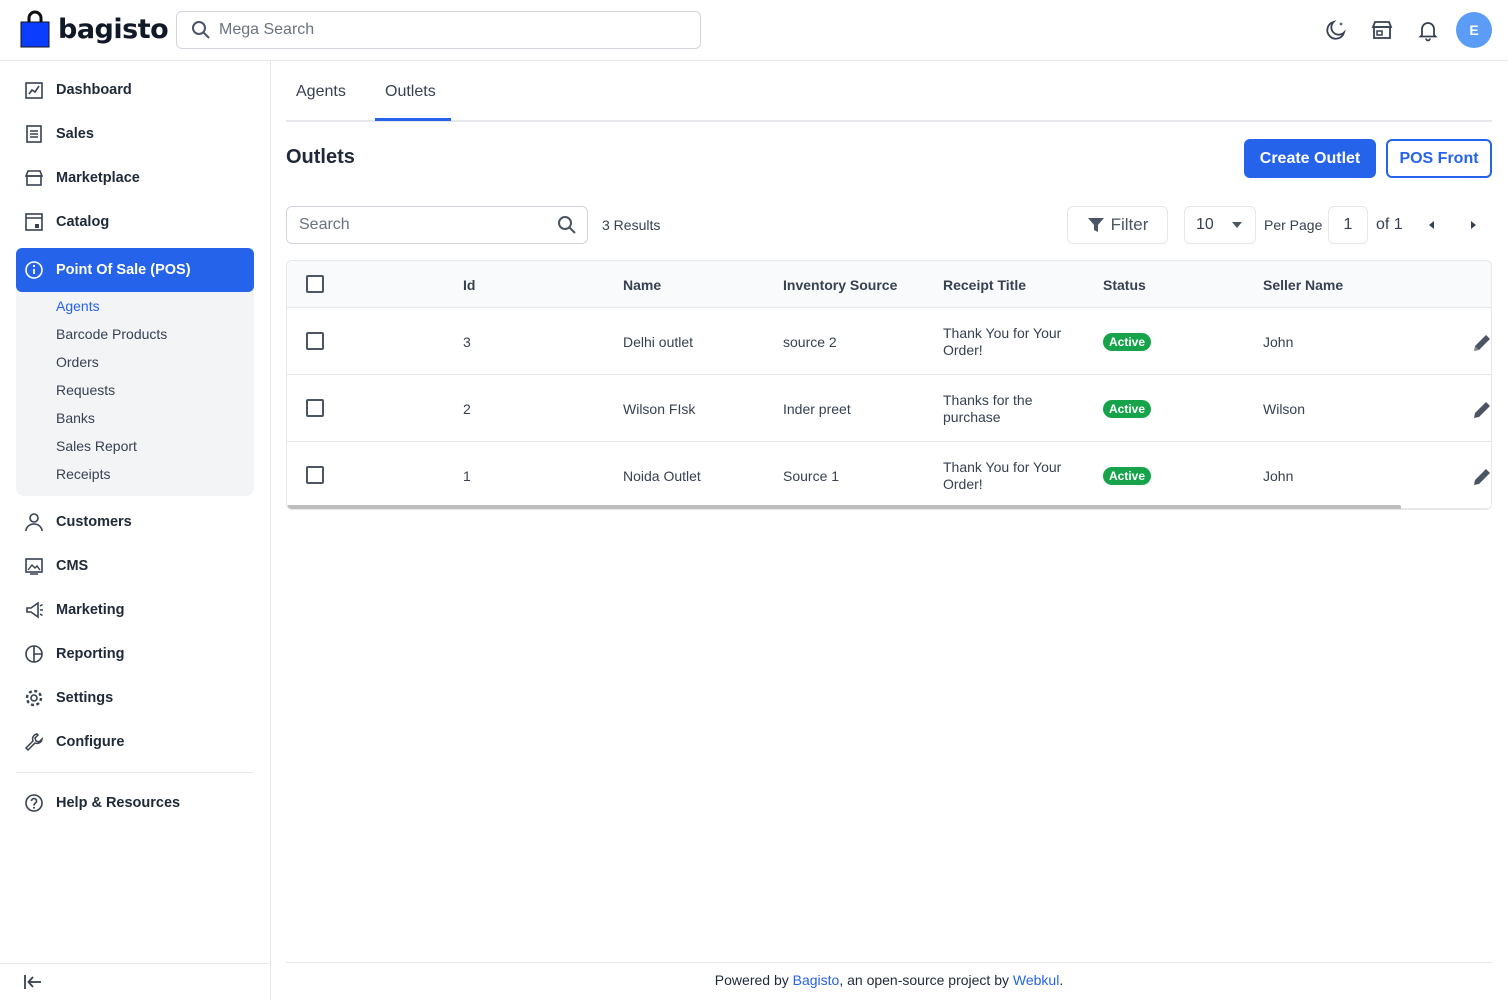  What do you see at coordinates (467, 342) in the screenshot?
I see `cell-id: 3` at bounding box center [467, 342].